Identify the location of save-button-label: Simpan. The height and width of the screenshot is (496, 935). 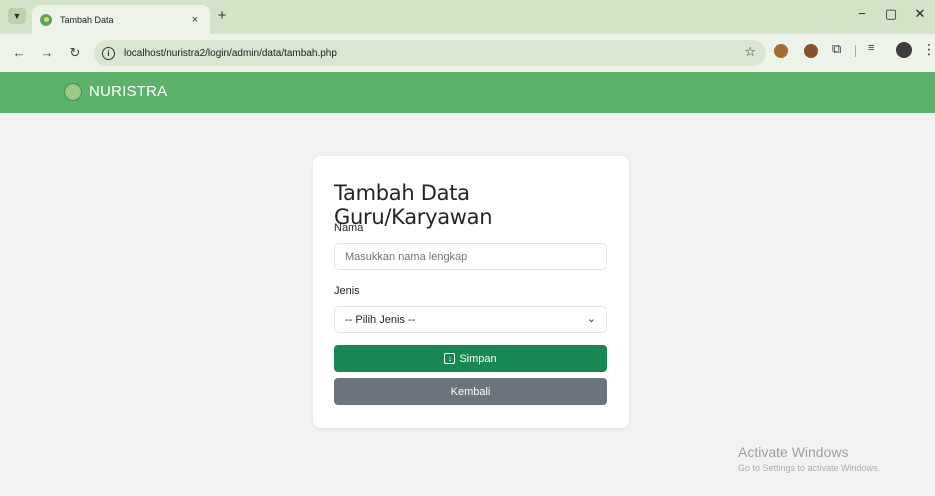
(478, 358).